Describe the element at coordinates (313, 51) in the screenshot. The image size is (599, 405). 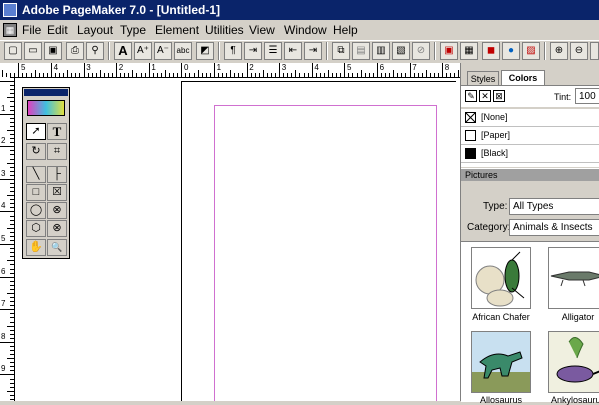
I see `outdent-icon: ⇥` at that location.